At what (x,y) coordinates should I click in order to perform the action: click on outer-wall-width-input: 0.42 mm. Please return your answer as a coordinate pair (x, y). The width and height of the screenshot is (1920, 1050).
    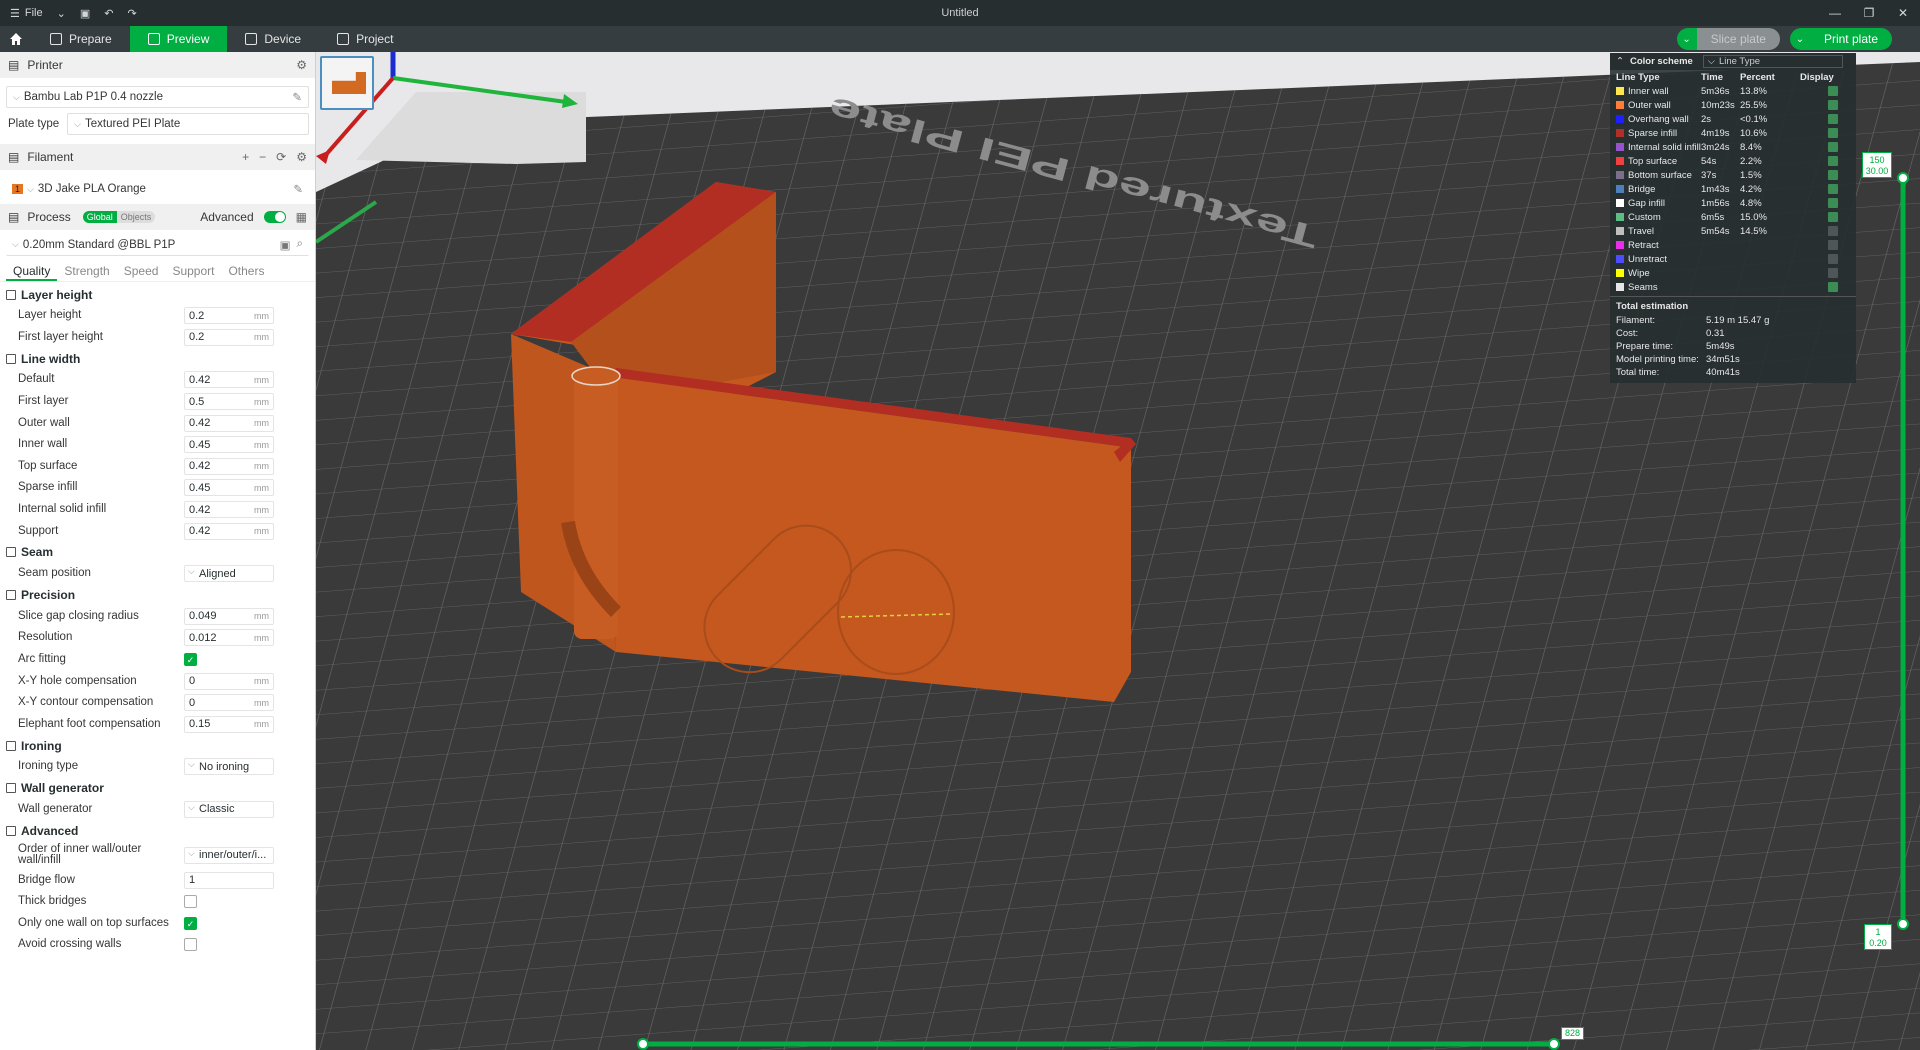
    Looking at the image, I should click on (229, 423).